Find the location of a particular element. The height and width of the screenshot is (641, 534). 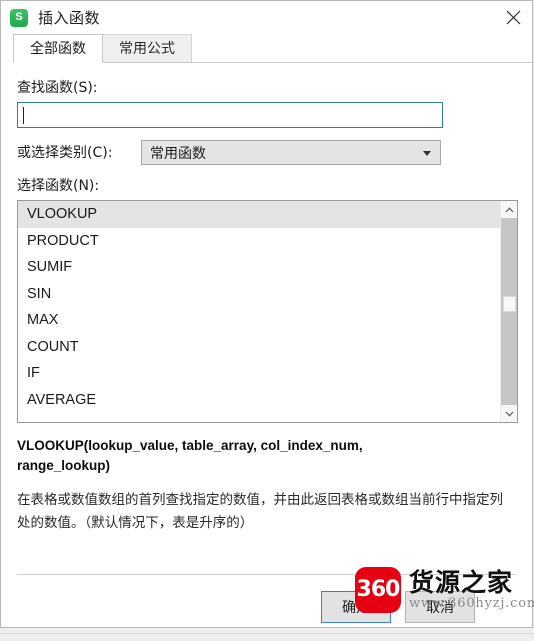

close-button is located at coordinates (513, 17).